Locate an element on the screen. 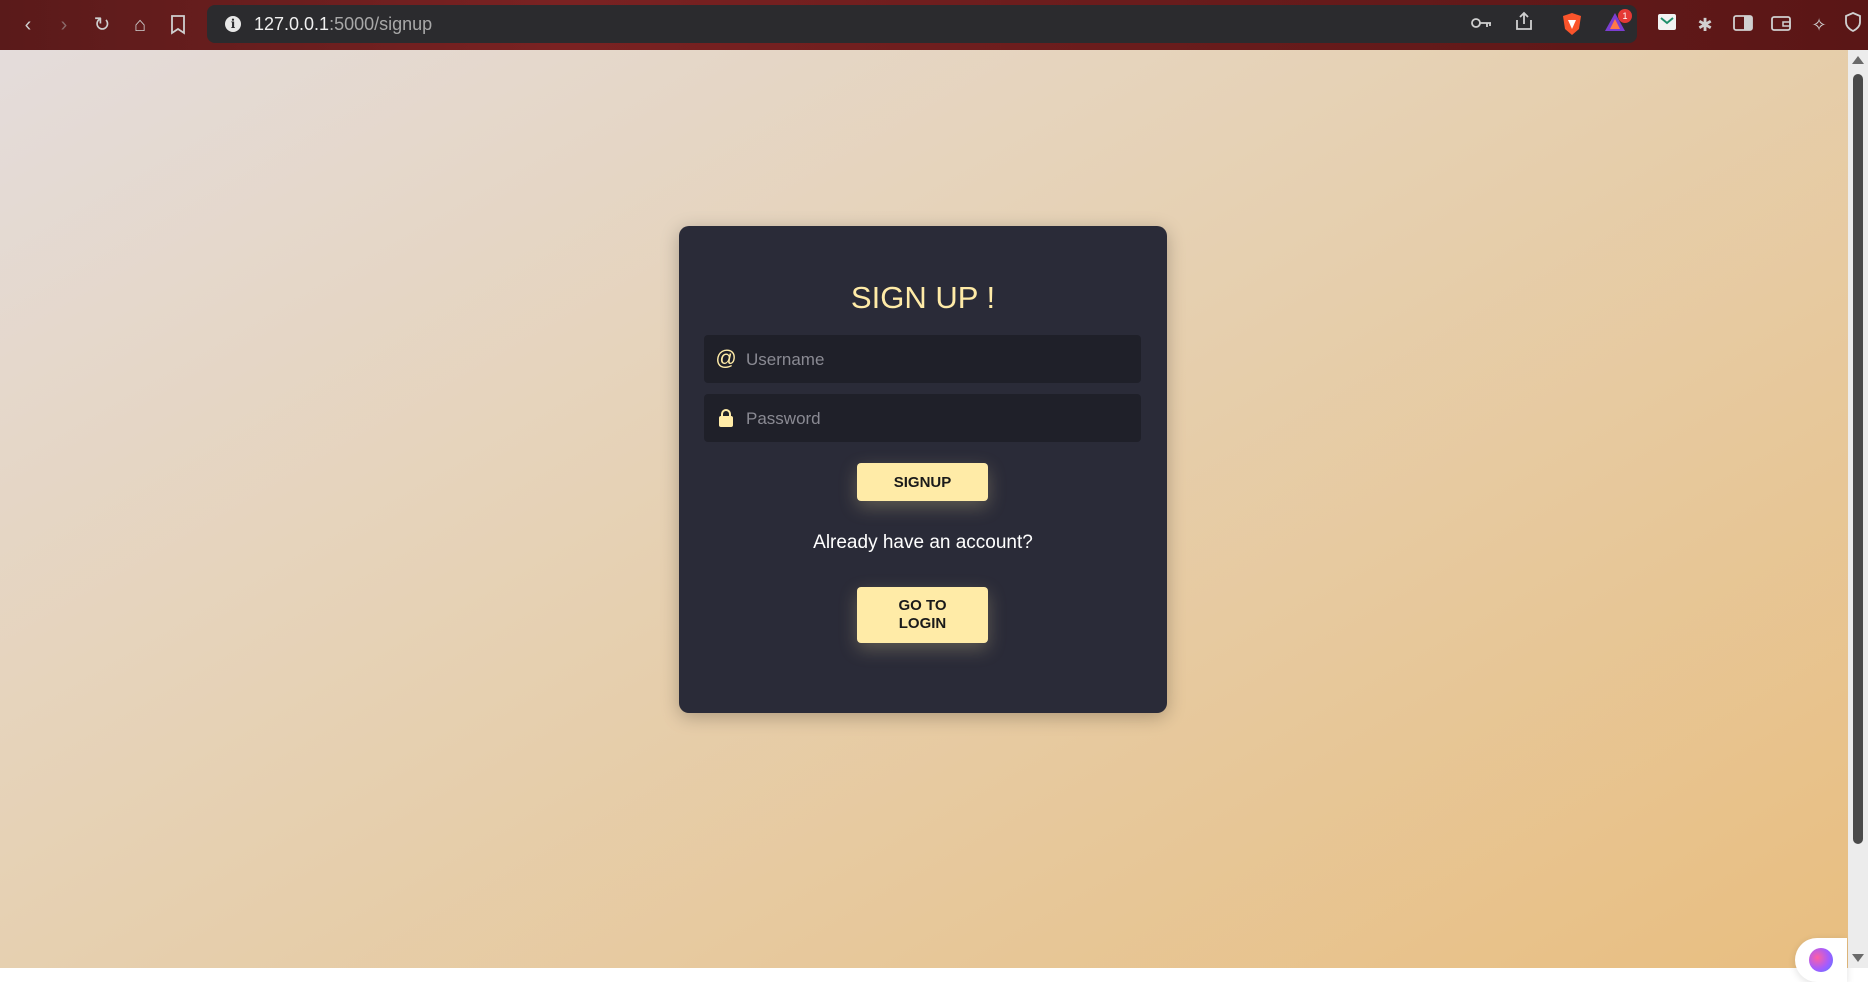 The width and height of the screenshot is (1868, 982). page-title: SIGN UP ! is located at coordinates (923, 297).